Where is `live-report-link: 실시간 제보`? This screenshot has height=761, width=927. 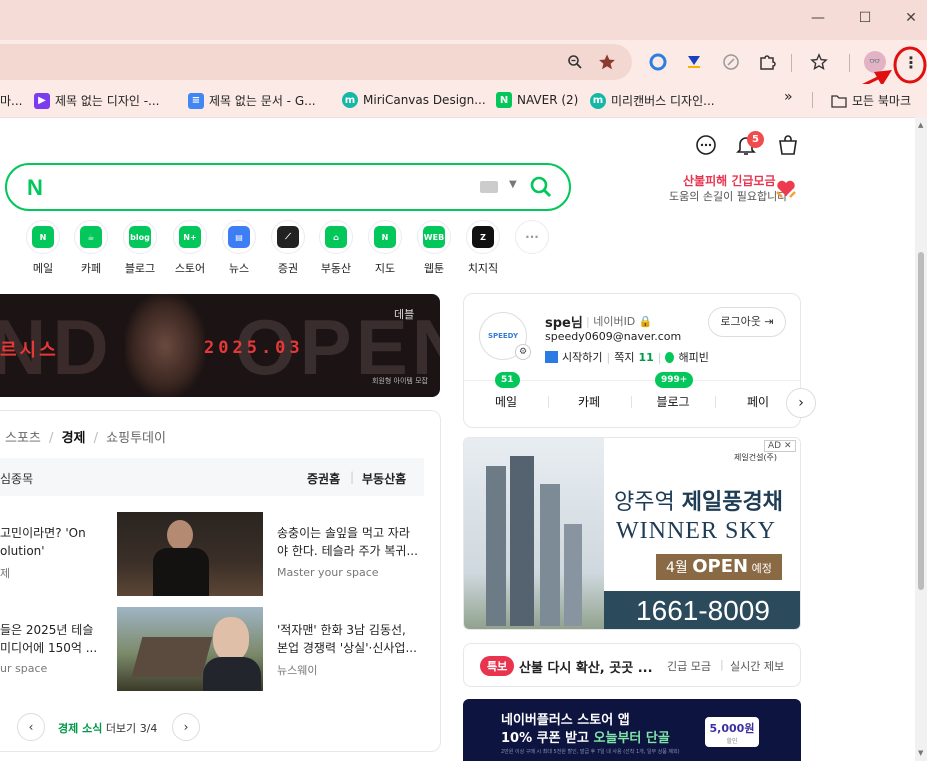 live-report-link: 실시간 제보 is located at coordinates (757, 666).